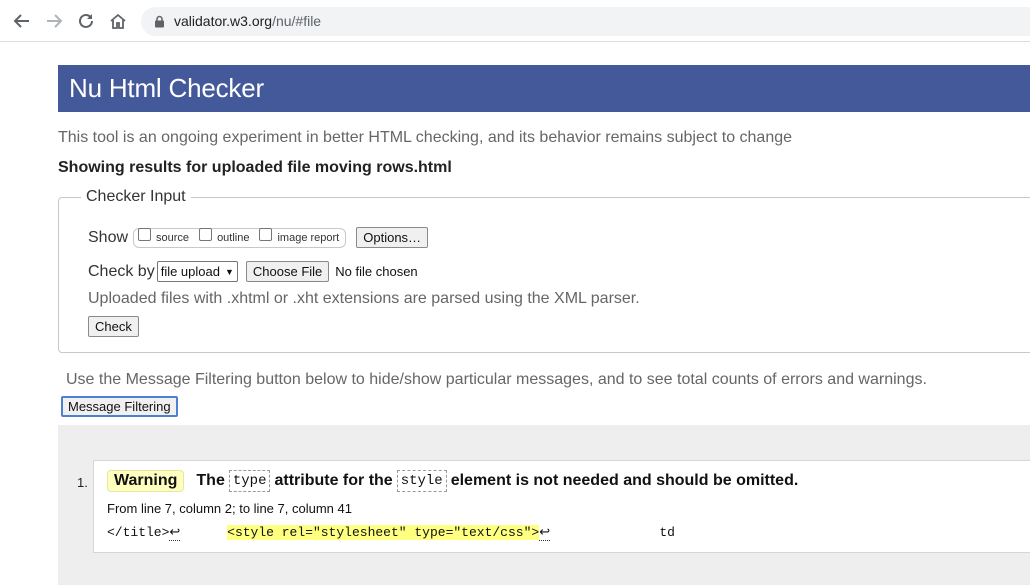  What do you see at coordinates (82, 482) in the screenshot?
I see `message-number: 1.` at bounding box center [82, 482].